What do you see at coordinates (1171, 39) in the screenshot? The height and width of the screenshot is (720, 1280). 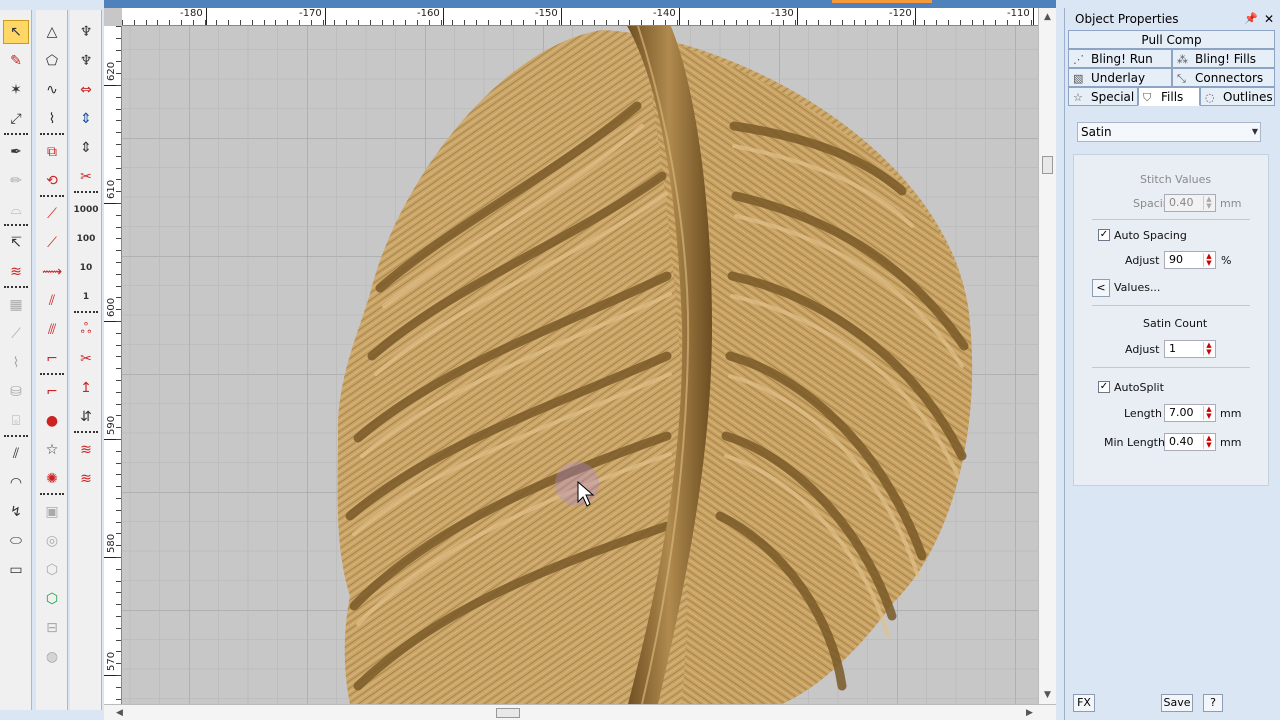 I see `tab-pull-comp: Pull Comp` at bounding box center [1171, 39].